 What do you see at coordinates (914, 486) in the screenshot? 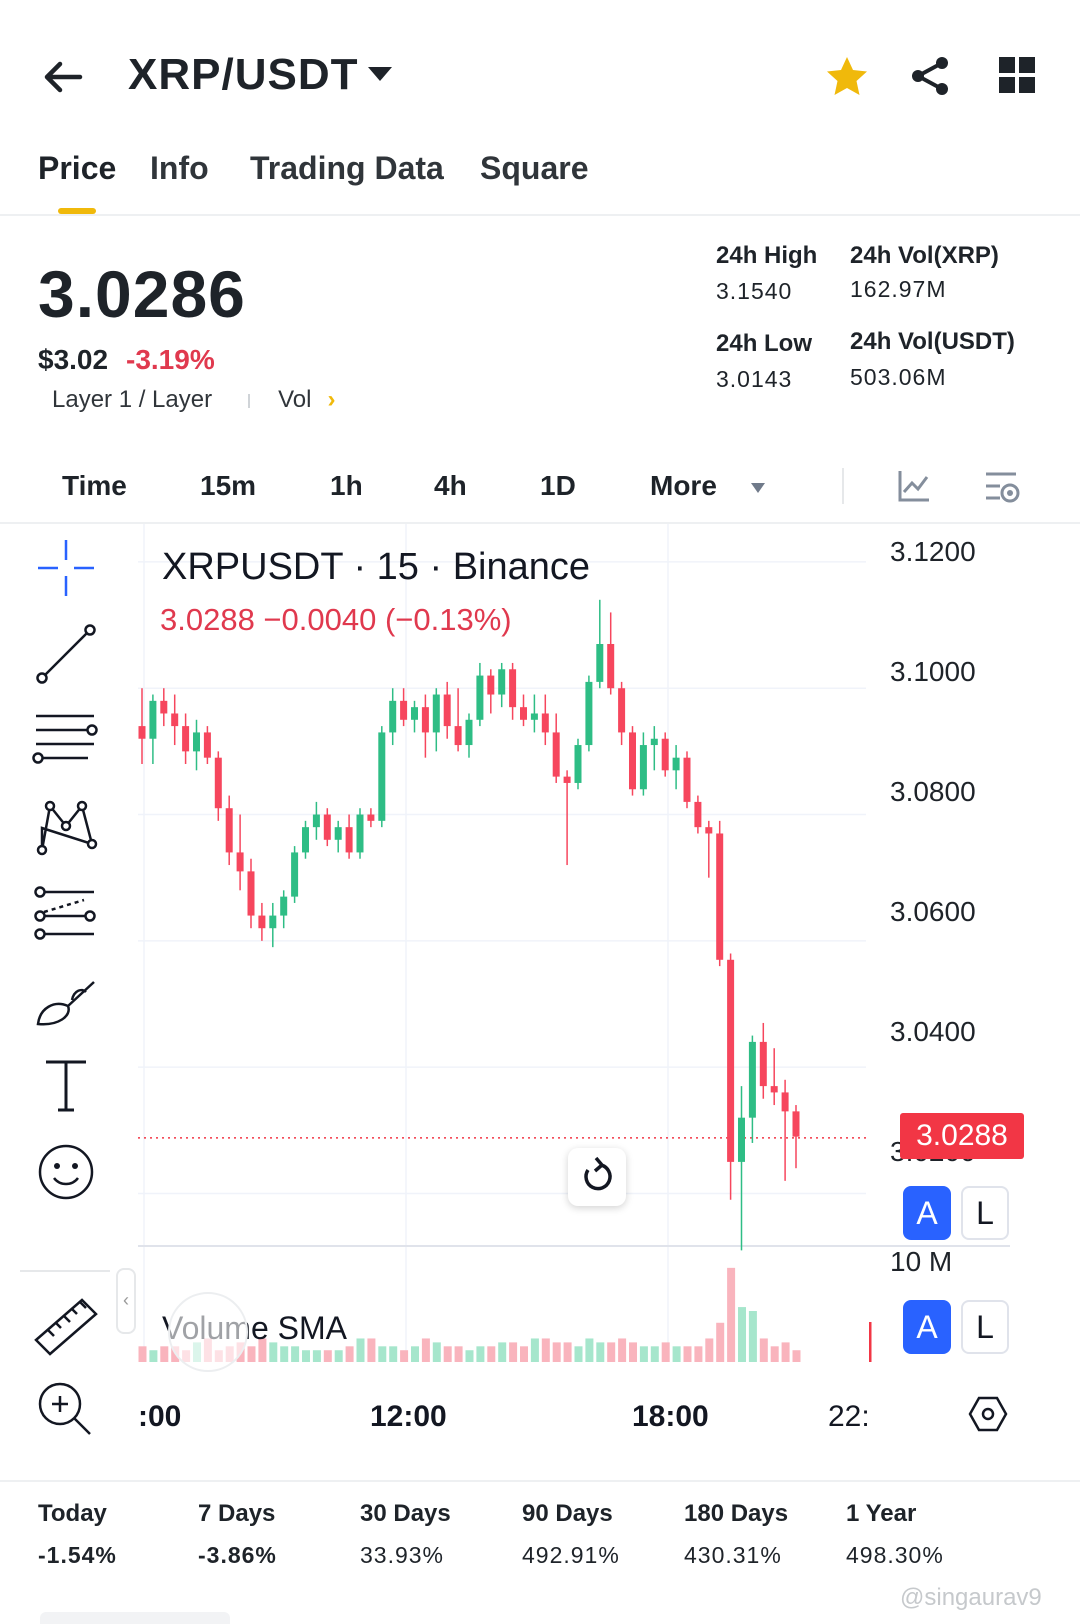
I see `indicator-chart-icon` at bounding box center [914, 486].